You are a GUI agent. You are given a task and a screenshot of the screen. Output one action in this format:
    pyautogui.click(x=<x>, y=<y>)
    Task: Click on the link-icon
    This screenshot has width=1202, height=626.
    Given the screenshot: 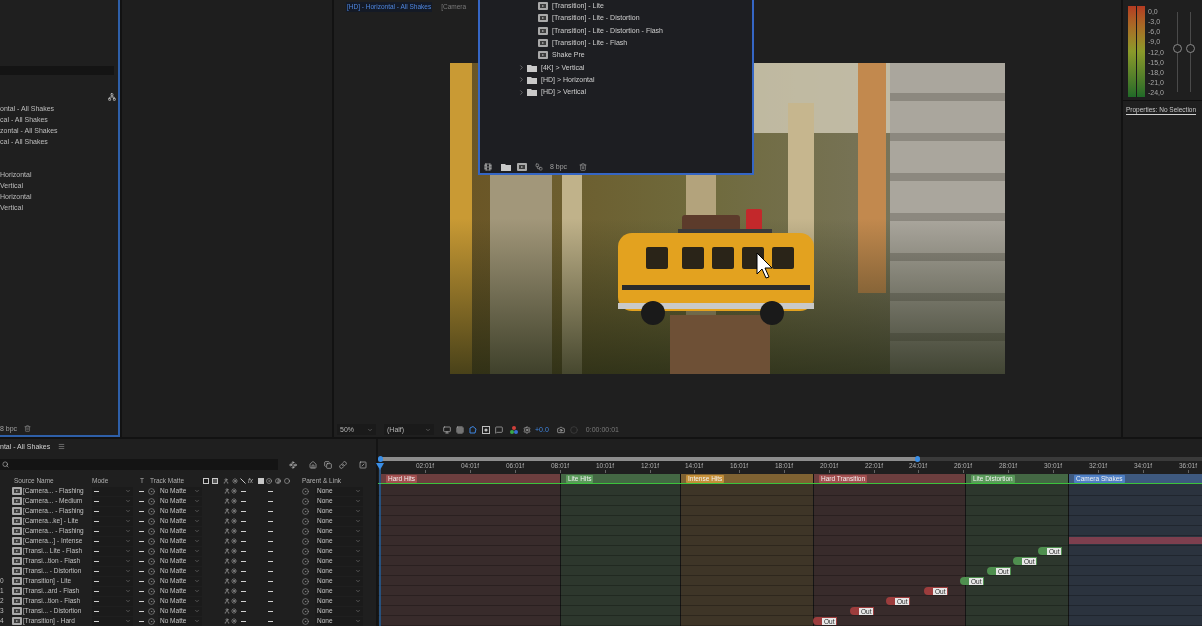 What is the action you would take?
    pyautogui.click(x=343, y=464)
    